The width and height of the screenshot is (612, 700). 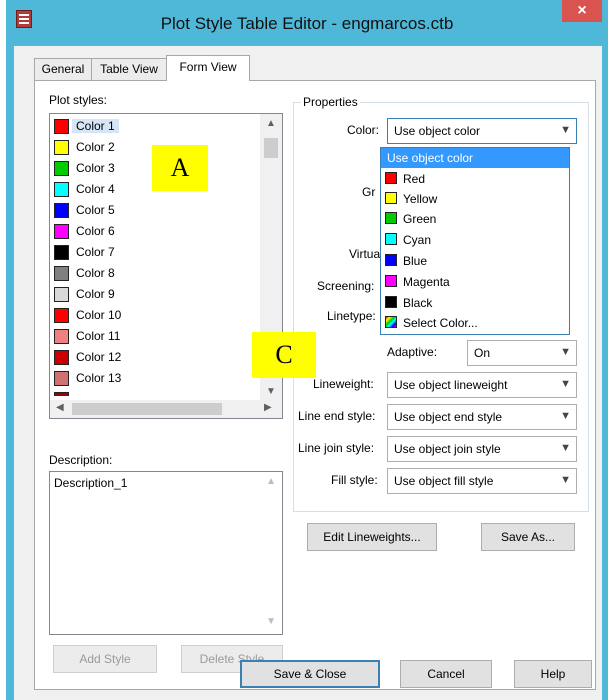 What do you see at coordinates (553, 674) in the screenshot?
I see `help-button: Help` at bounding box center [553, 674].